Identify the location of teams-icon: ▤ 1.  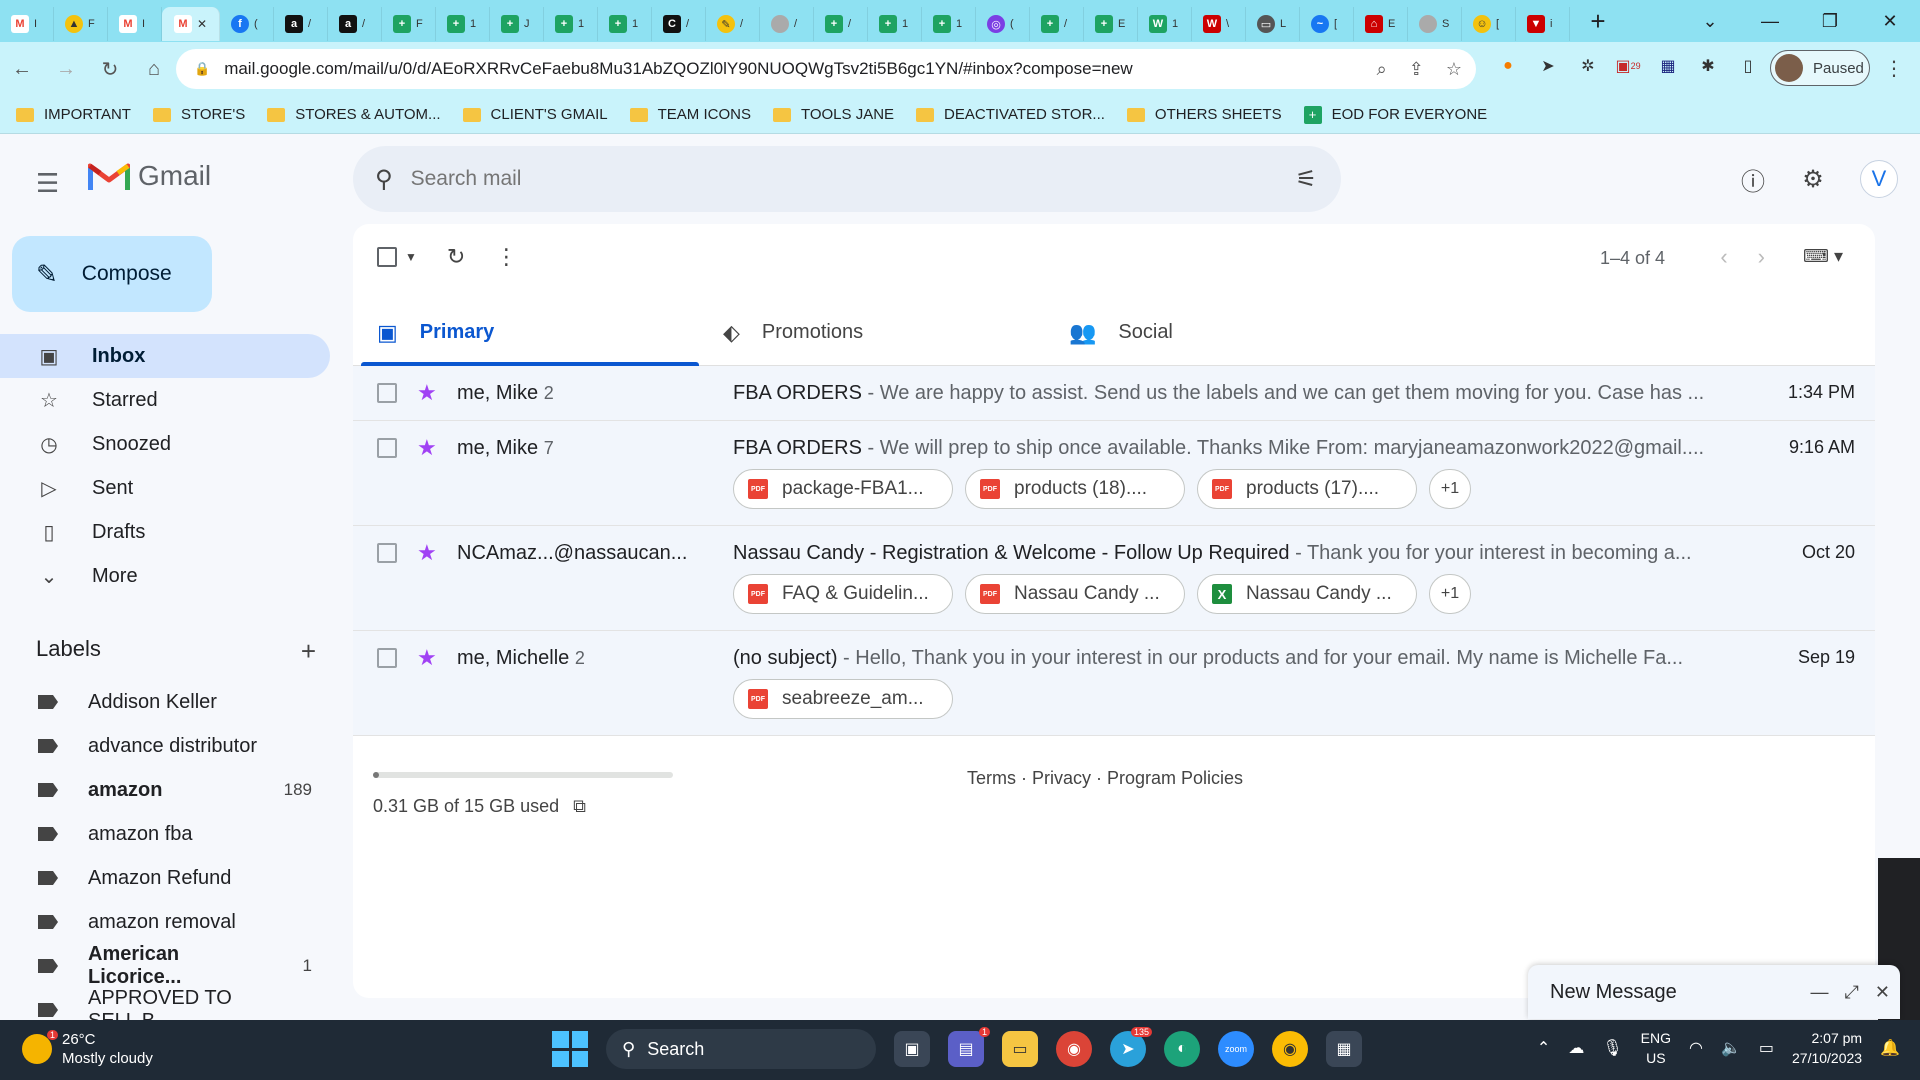
(969, 1047).